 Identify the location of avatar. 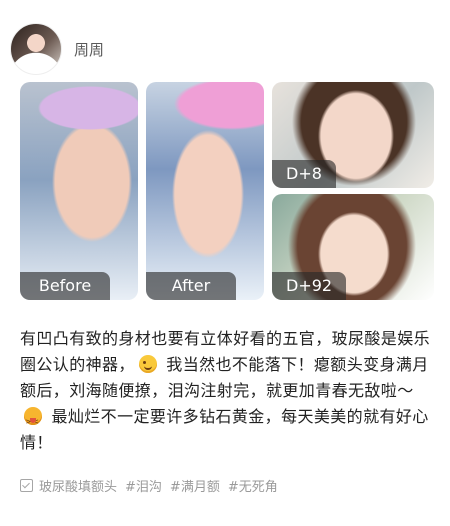
(36, 49).